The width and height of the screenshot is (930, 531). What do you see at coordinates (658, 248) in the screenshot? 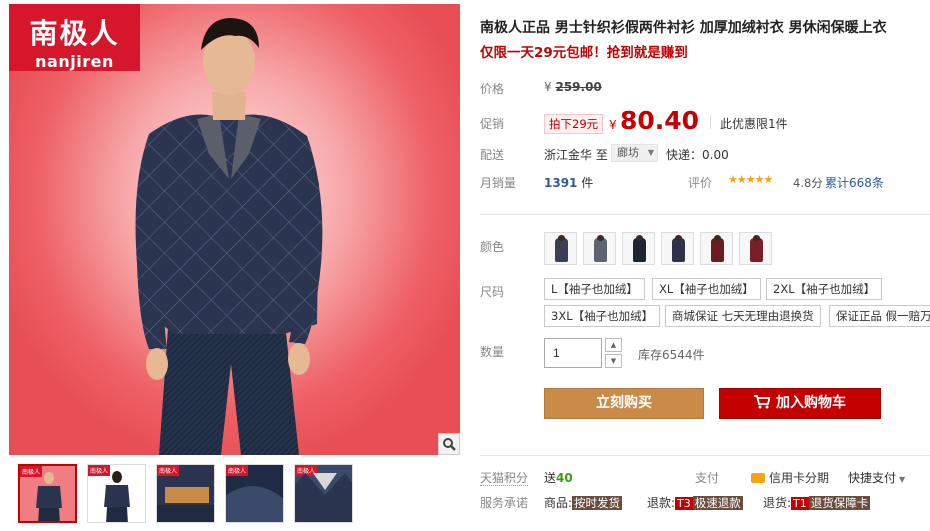
I see `color-swatches` at bounding box center [658, 248].